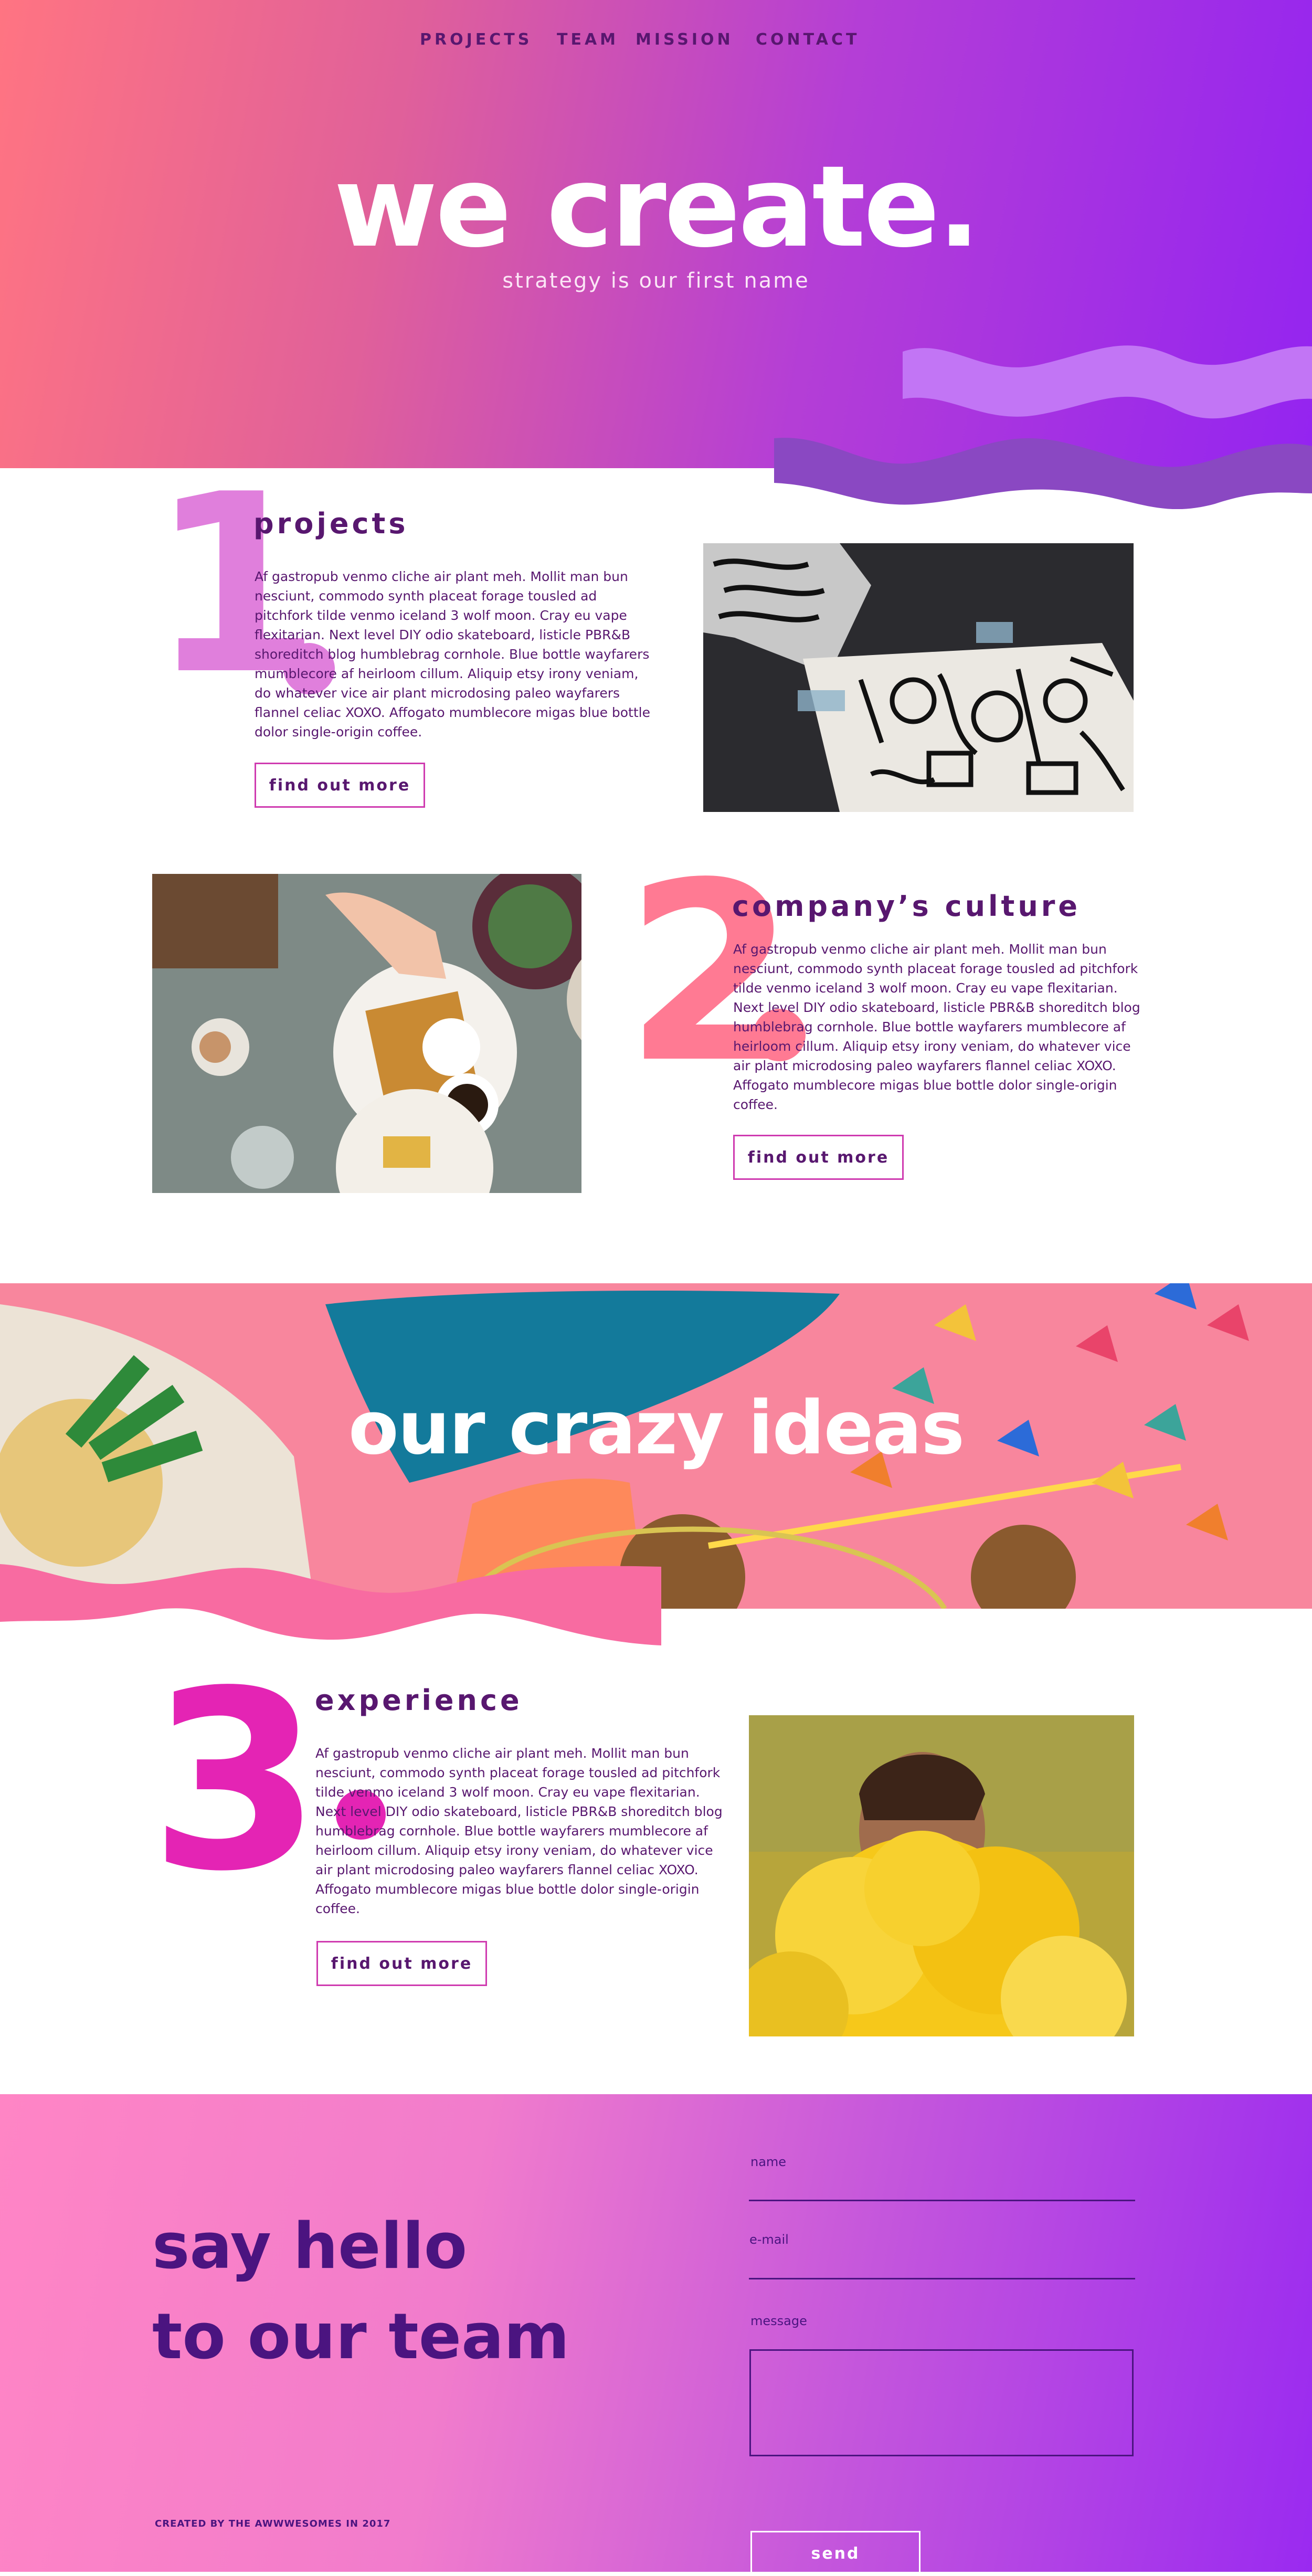  I want to click on message-label: message, so click(779, 2321).